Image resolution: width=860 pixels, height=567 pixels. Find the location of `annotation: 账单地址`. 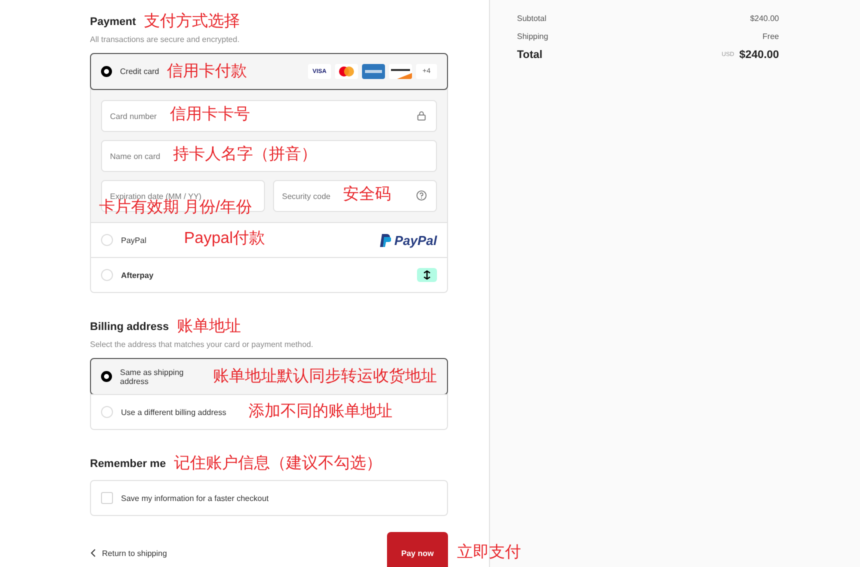

annotation: 账单地址 is located at coordinates (208, 327).